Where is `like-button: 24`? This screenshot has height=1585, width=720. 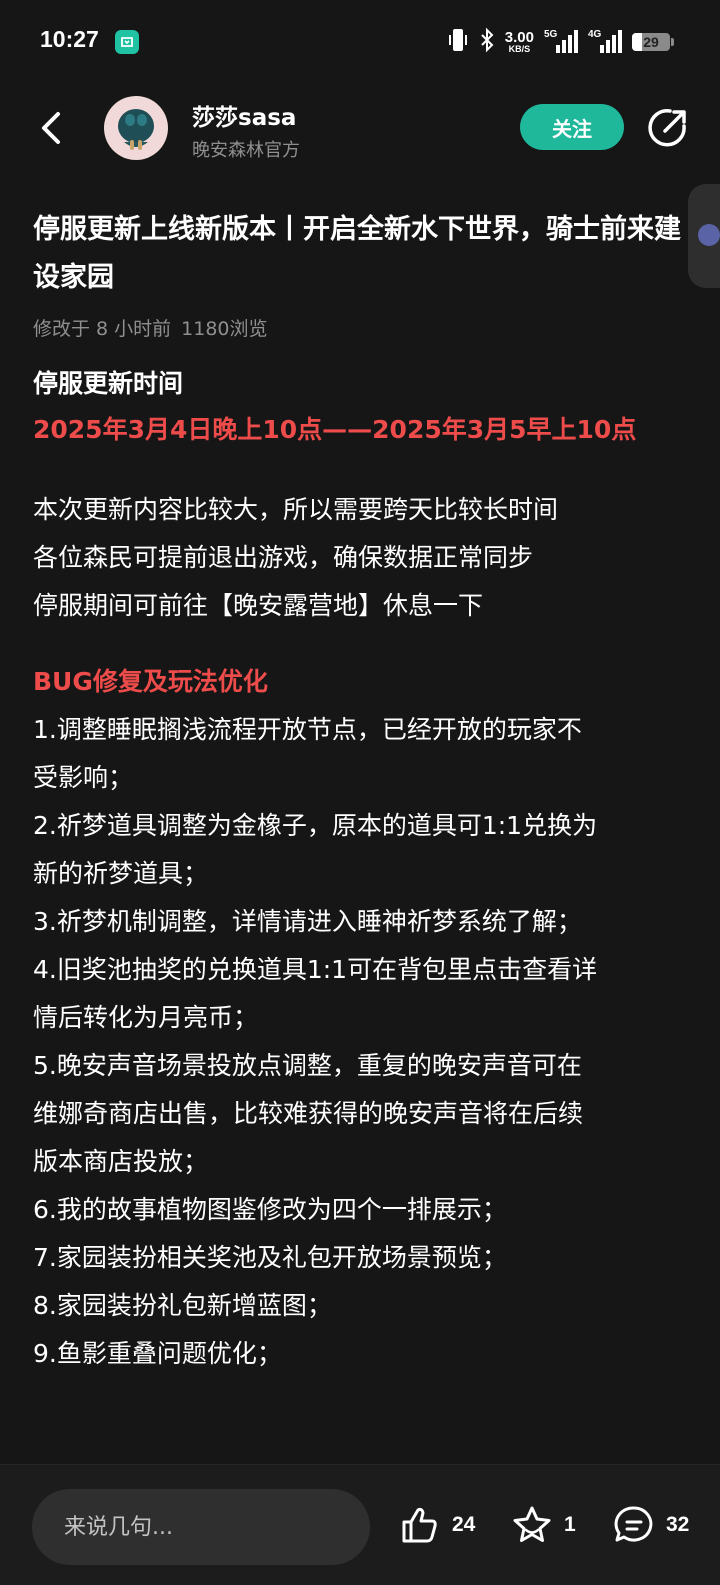
like-button: 24 is located at coordinates (436, 1525).